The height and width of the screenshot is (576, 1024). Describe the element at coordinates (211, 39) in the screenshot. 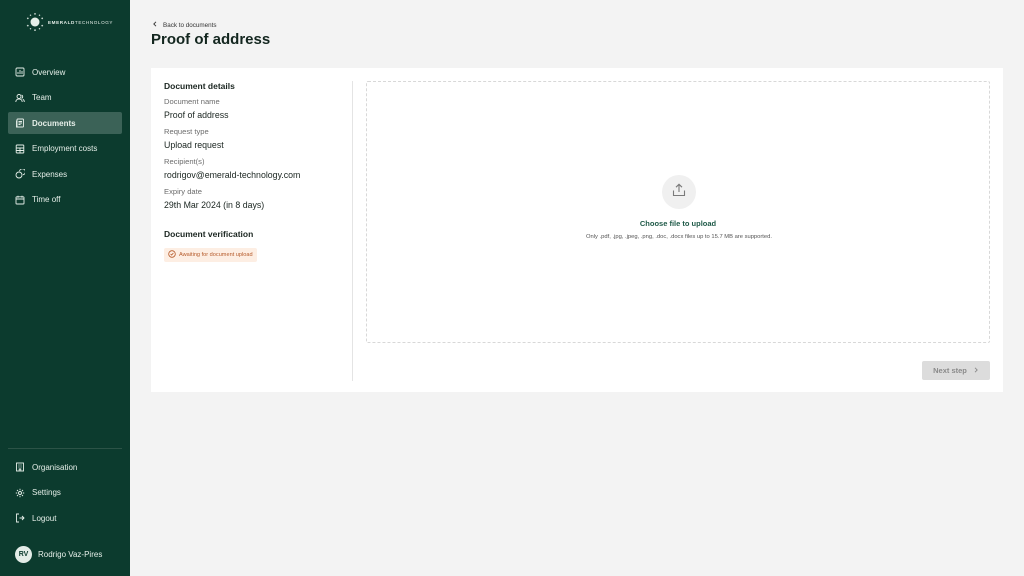

I see `page-title: Proof of address` at that location.